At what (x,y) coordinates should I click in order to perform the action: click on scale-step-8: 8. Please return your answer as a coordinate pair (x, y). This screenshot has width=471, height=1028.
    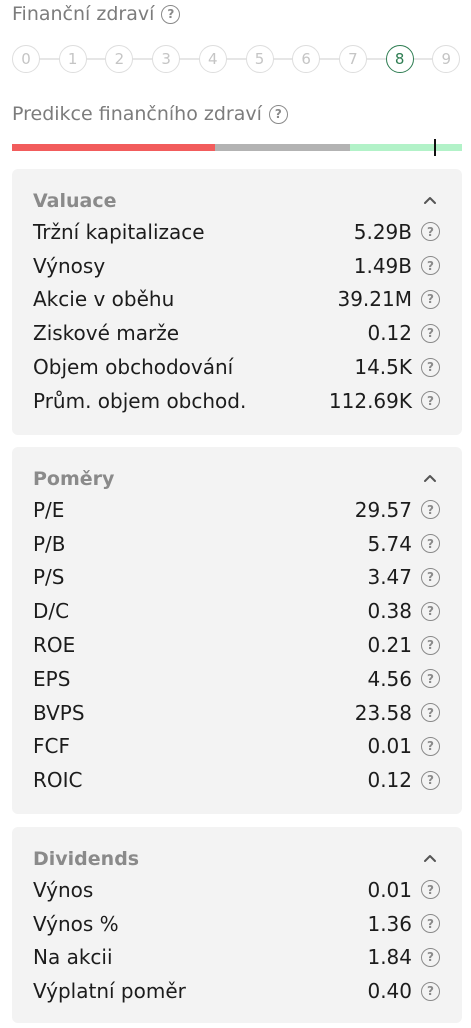
    Looking at the image, I should click on (399, 59).